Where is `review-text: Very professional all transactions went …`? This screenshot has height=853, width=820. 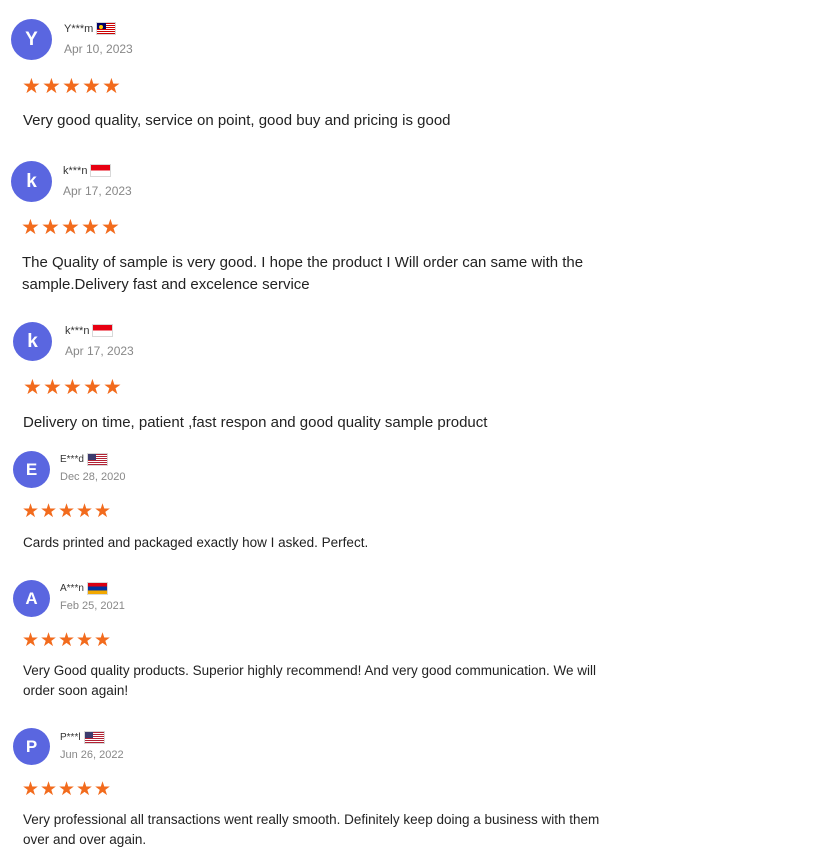
review-text: Very professional all transactions went … is located at coordinates (311, 830).